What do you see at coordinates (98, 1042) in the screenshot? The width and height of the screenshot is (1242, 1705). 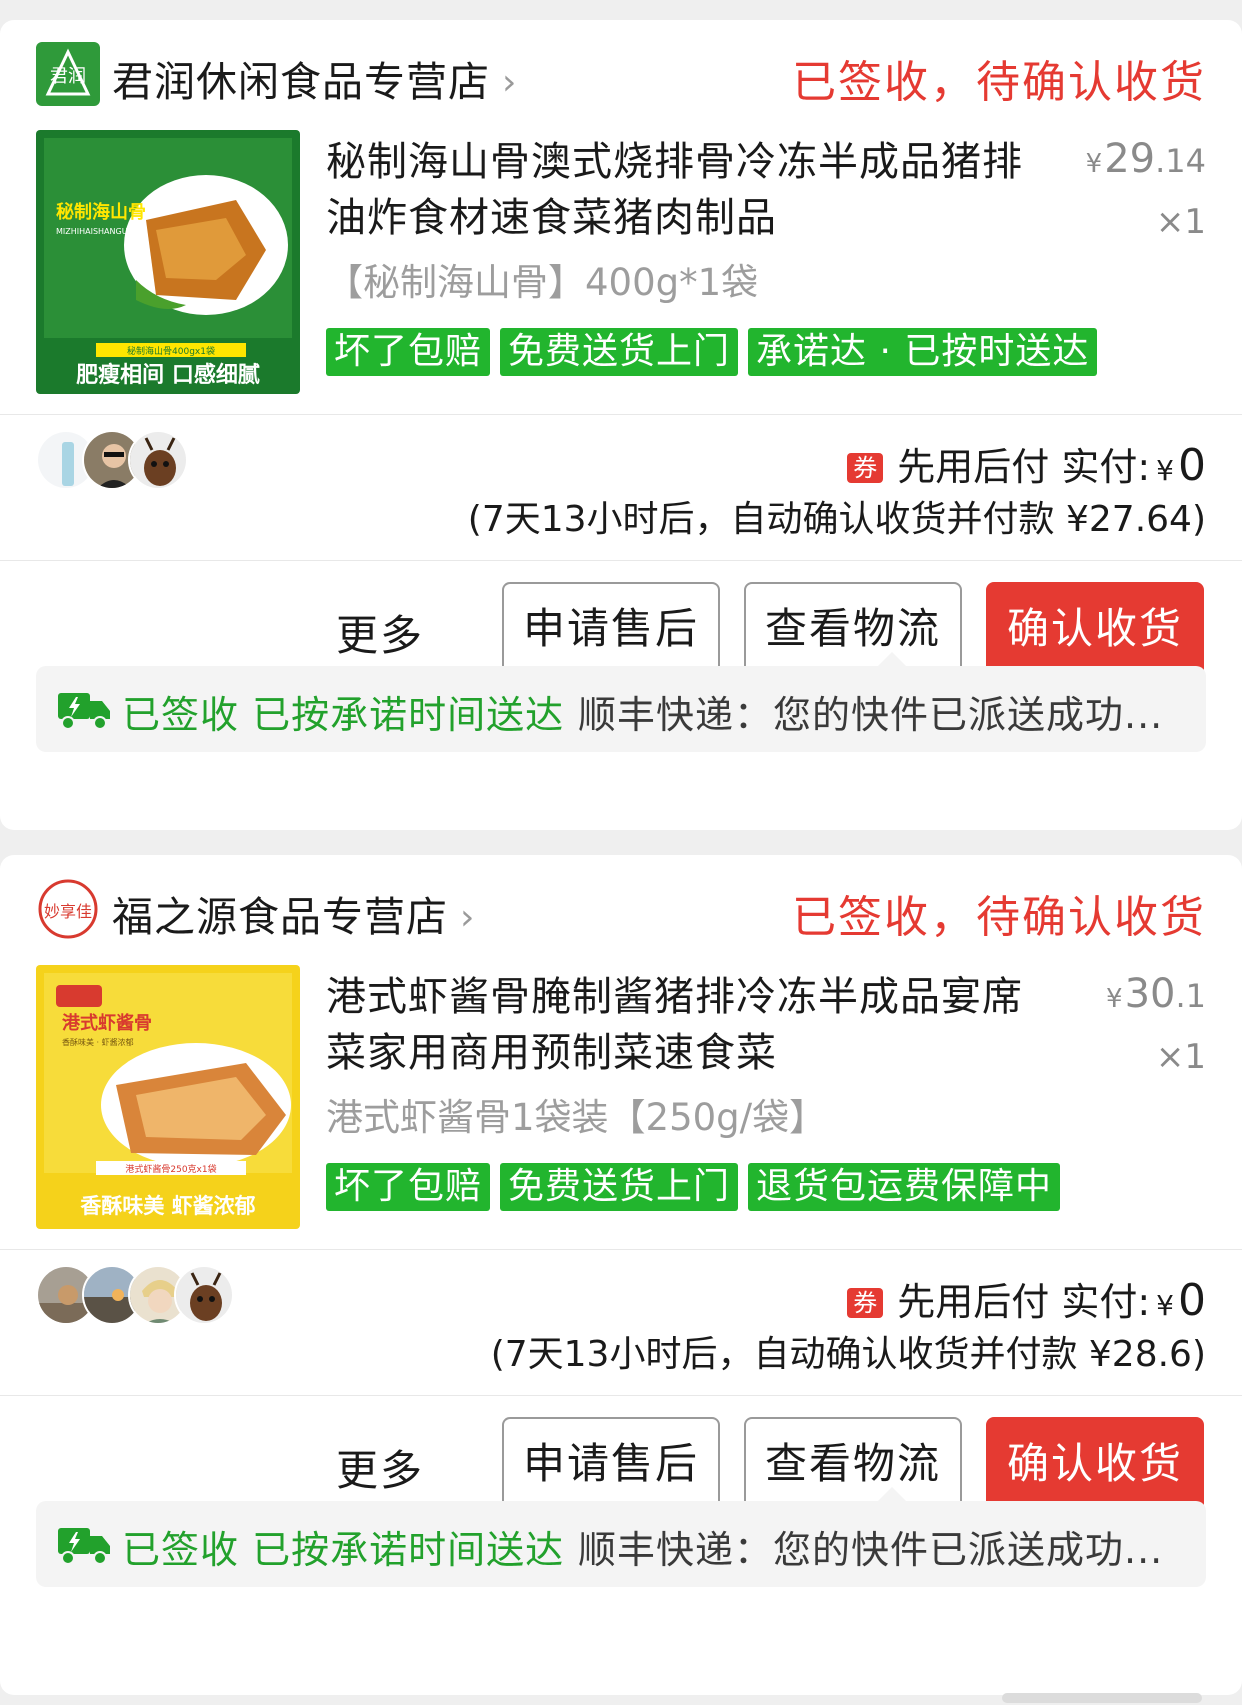 I see `svg-text: 香酥味美 · 虾酱浓郁` at bounding box center [98, 1042].